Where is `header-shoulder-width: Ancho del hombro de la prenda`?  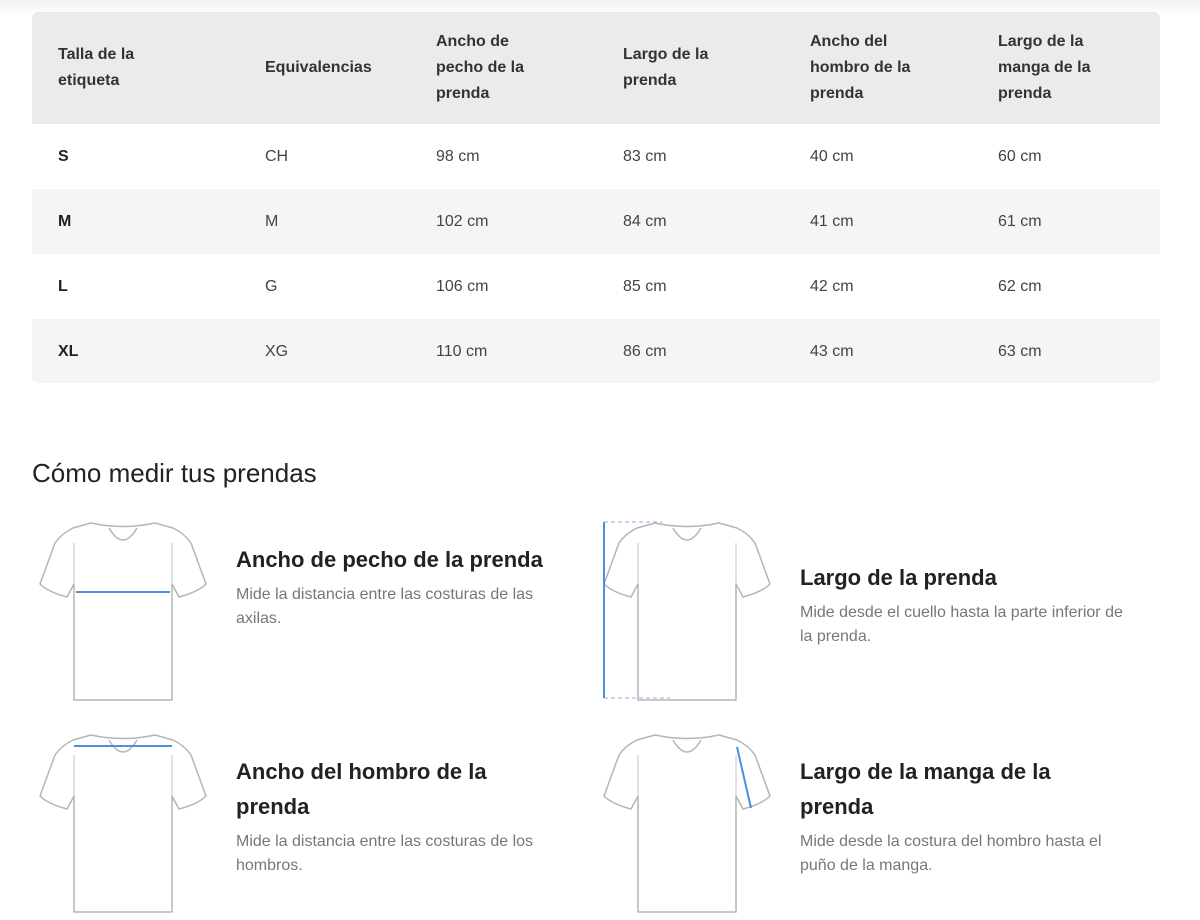
header-shoulder-width: Ancho del hombro de la prenda is located at coordinates (860, 67).